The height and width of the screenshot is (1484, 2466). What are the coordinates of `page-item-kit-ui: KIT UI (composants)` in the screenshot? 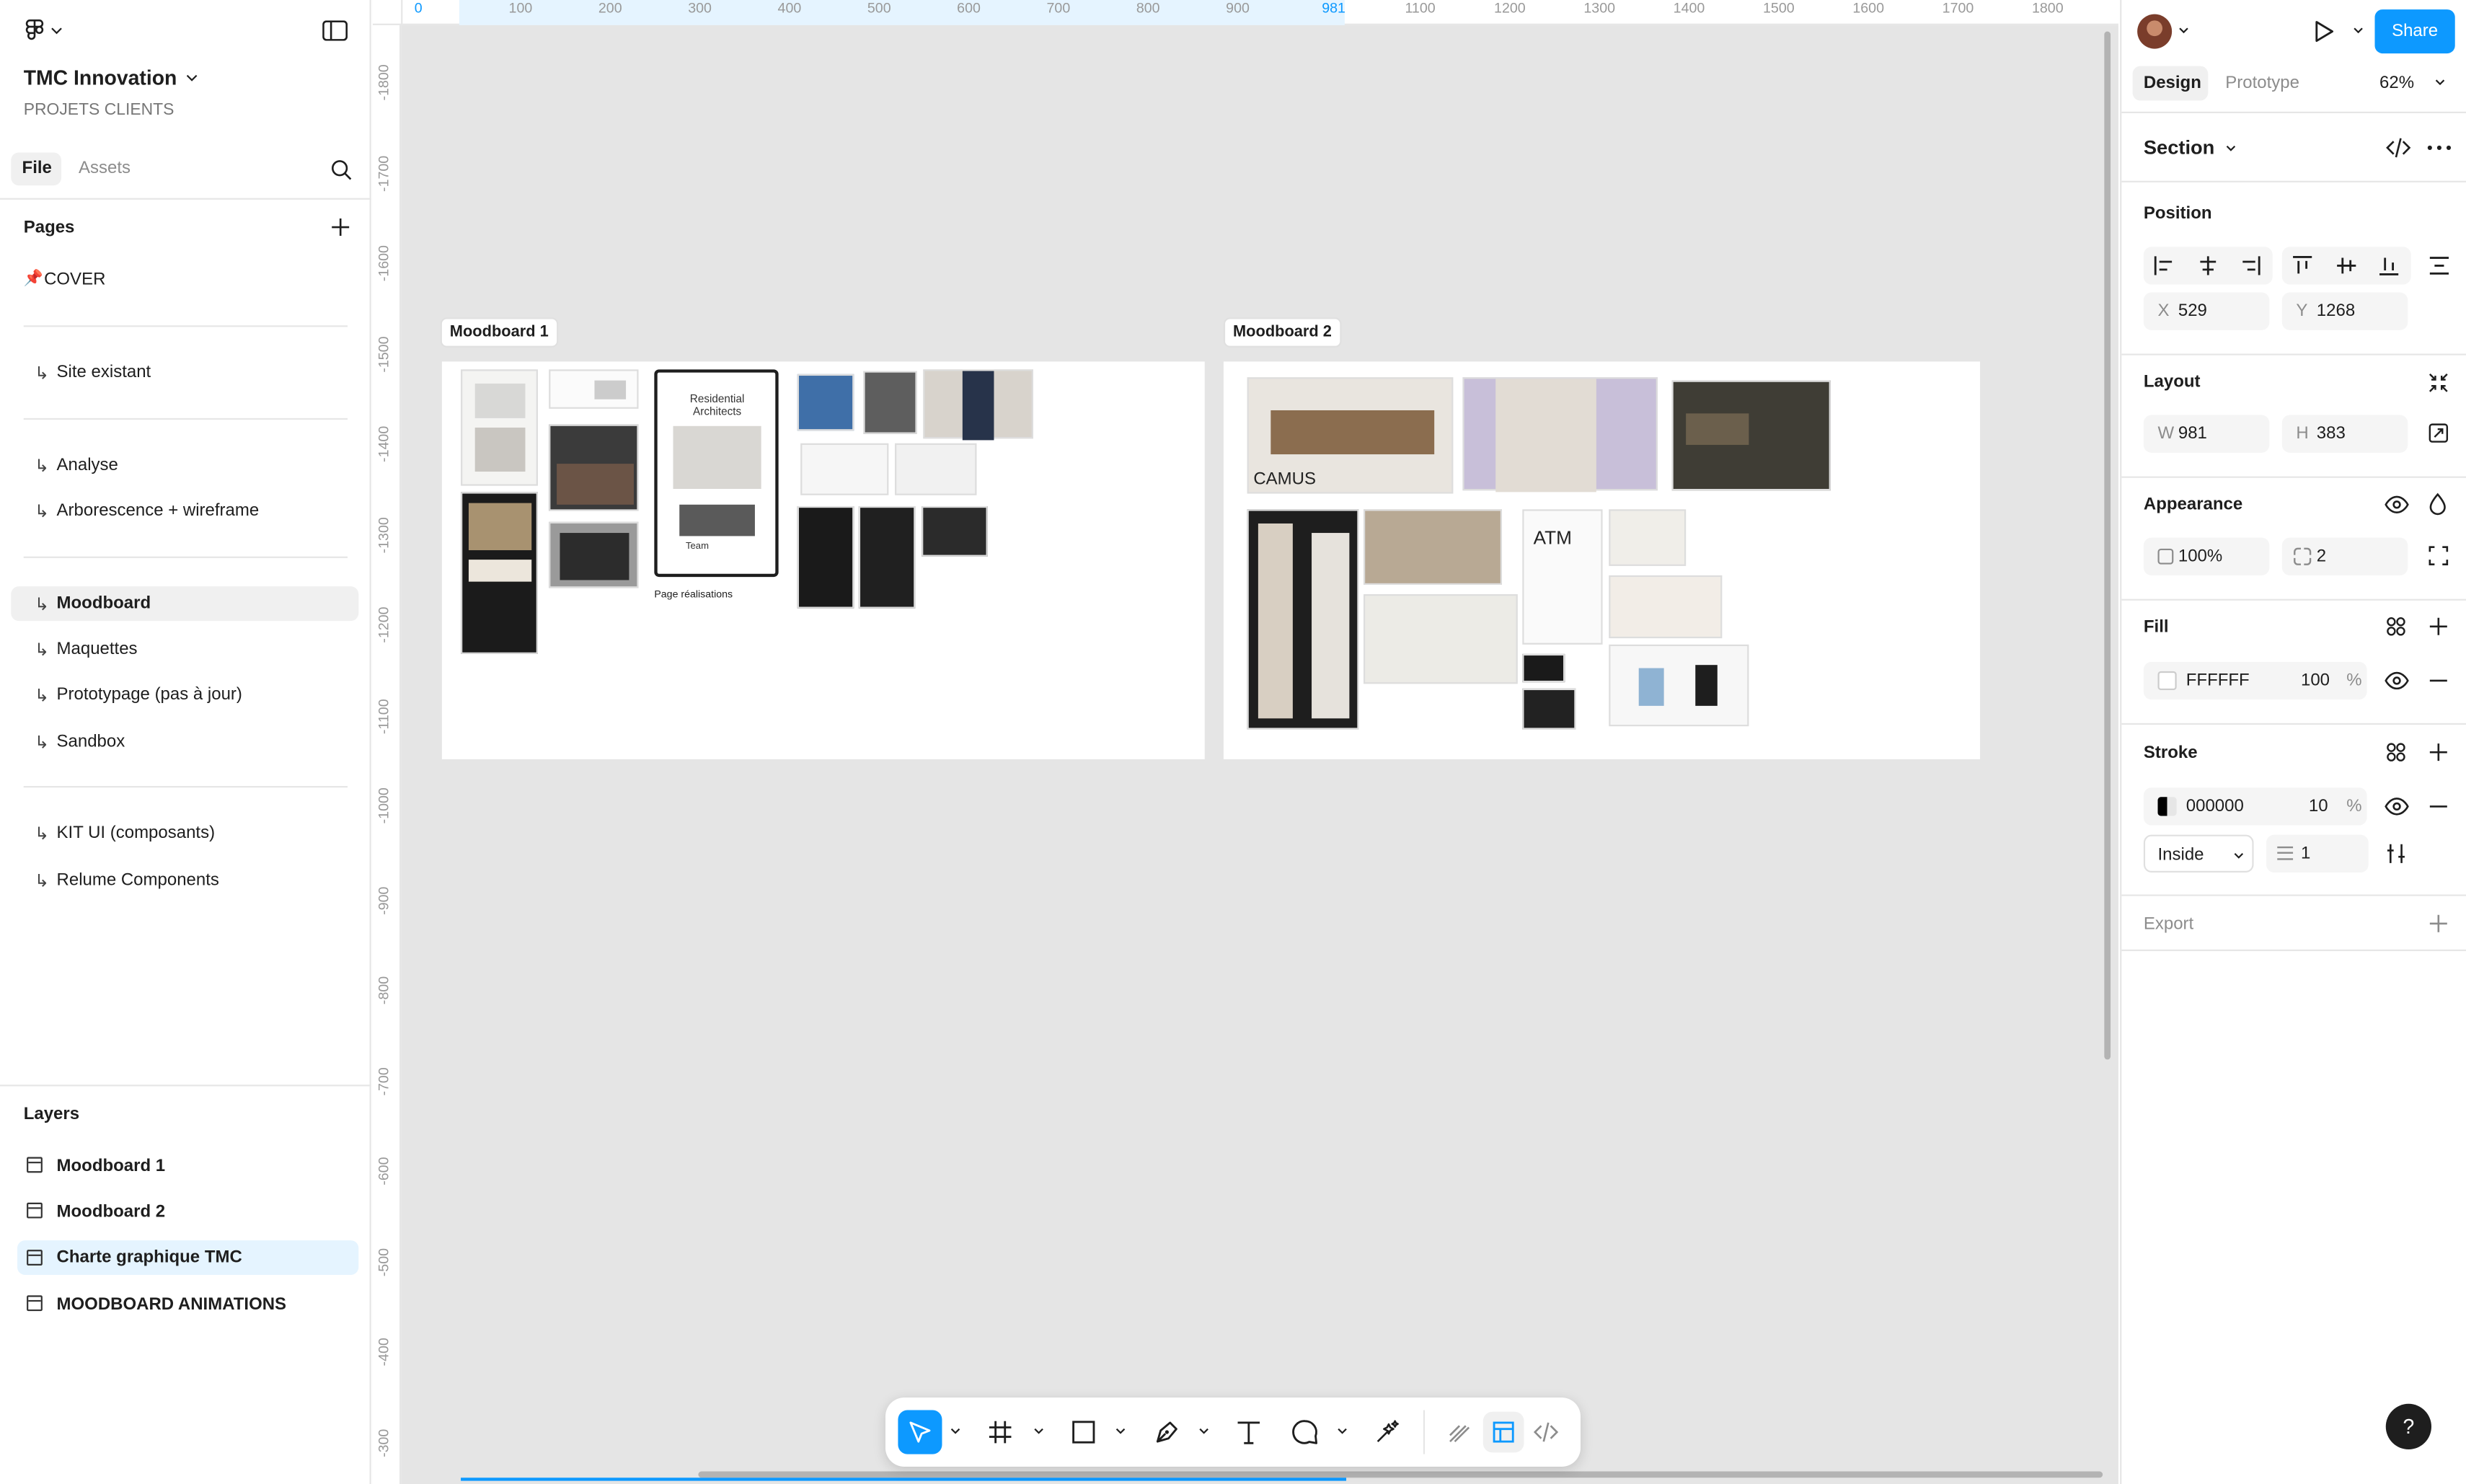 It's located at (137, 832).